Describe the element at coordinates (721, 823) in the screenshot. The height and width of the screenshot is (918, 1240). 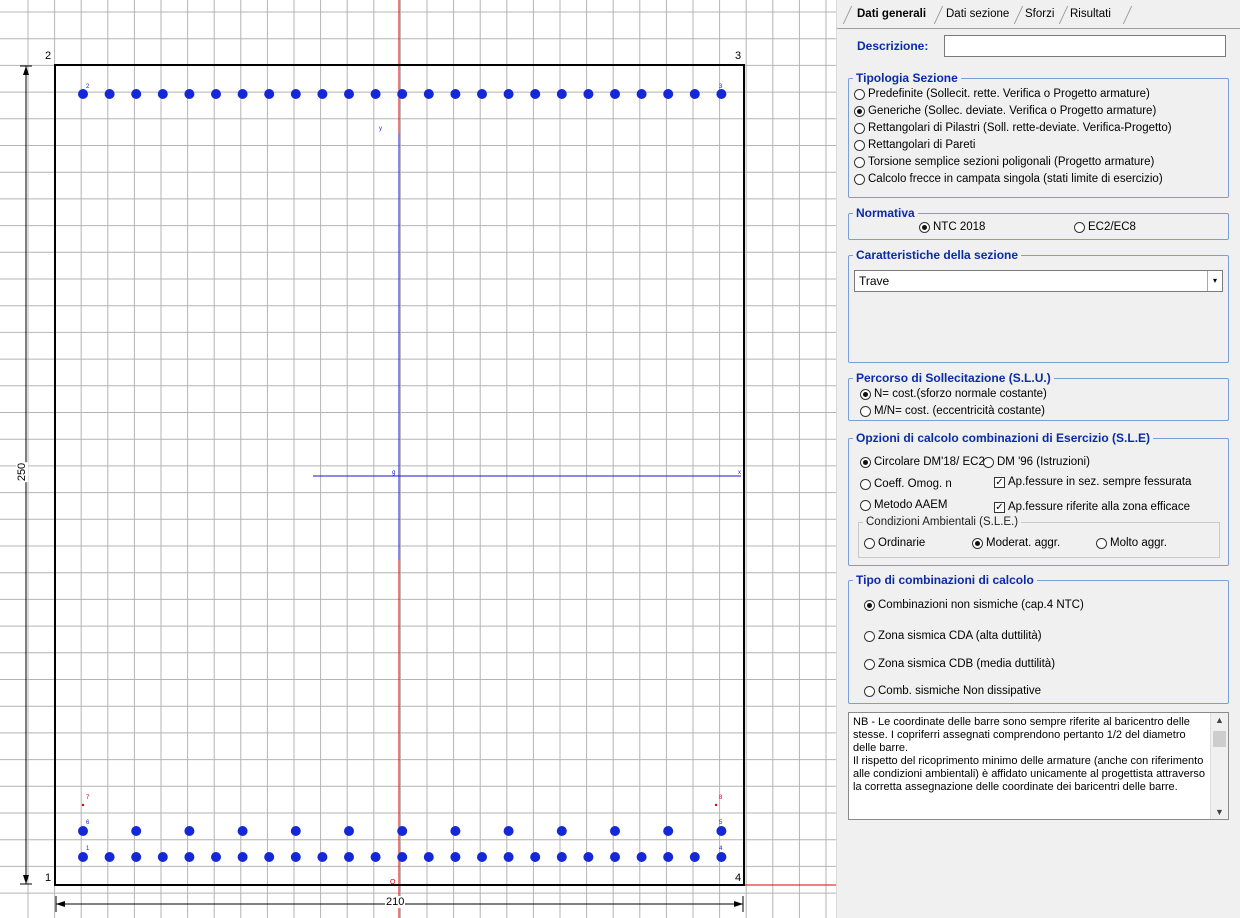
I see `bar-label-5: 5` at that location.